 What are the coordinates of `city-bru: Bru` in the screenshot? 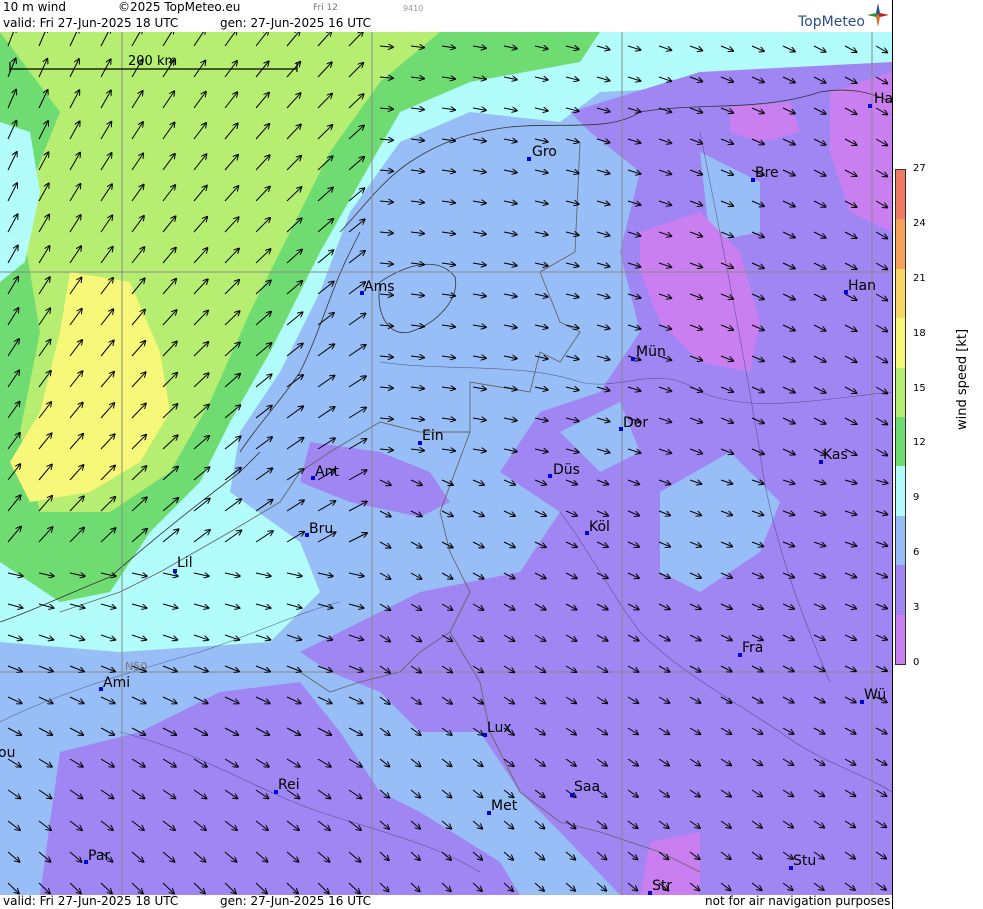 It's located at (319, 529).